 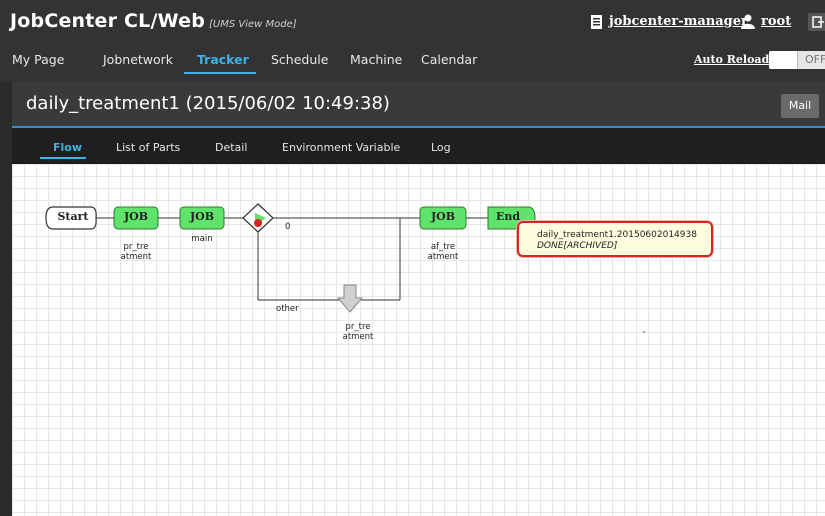 I want to click on job-name-line1: main, so click(x=202, y=239).